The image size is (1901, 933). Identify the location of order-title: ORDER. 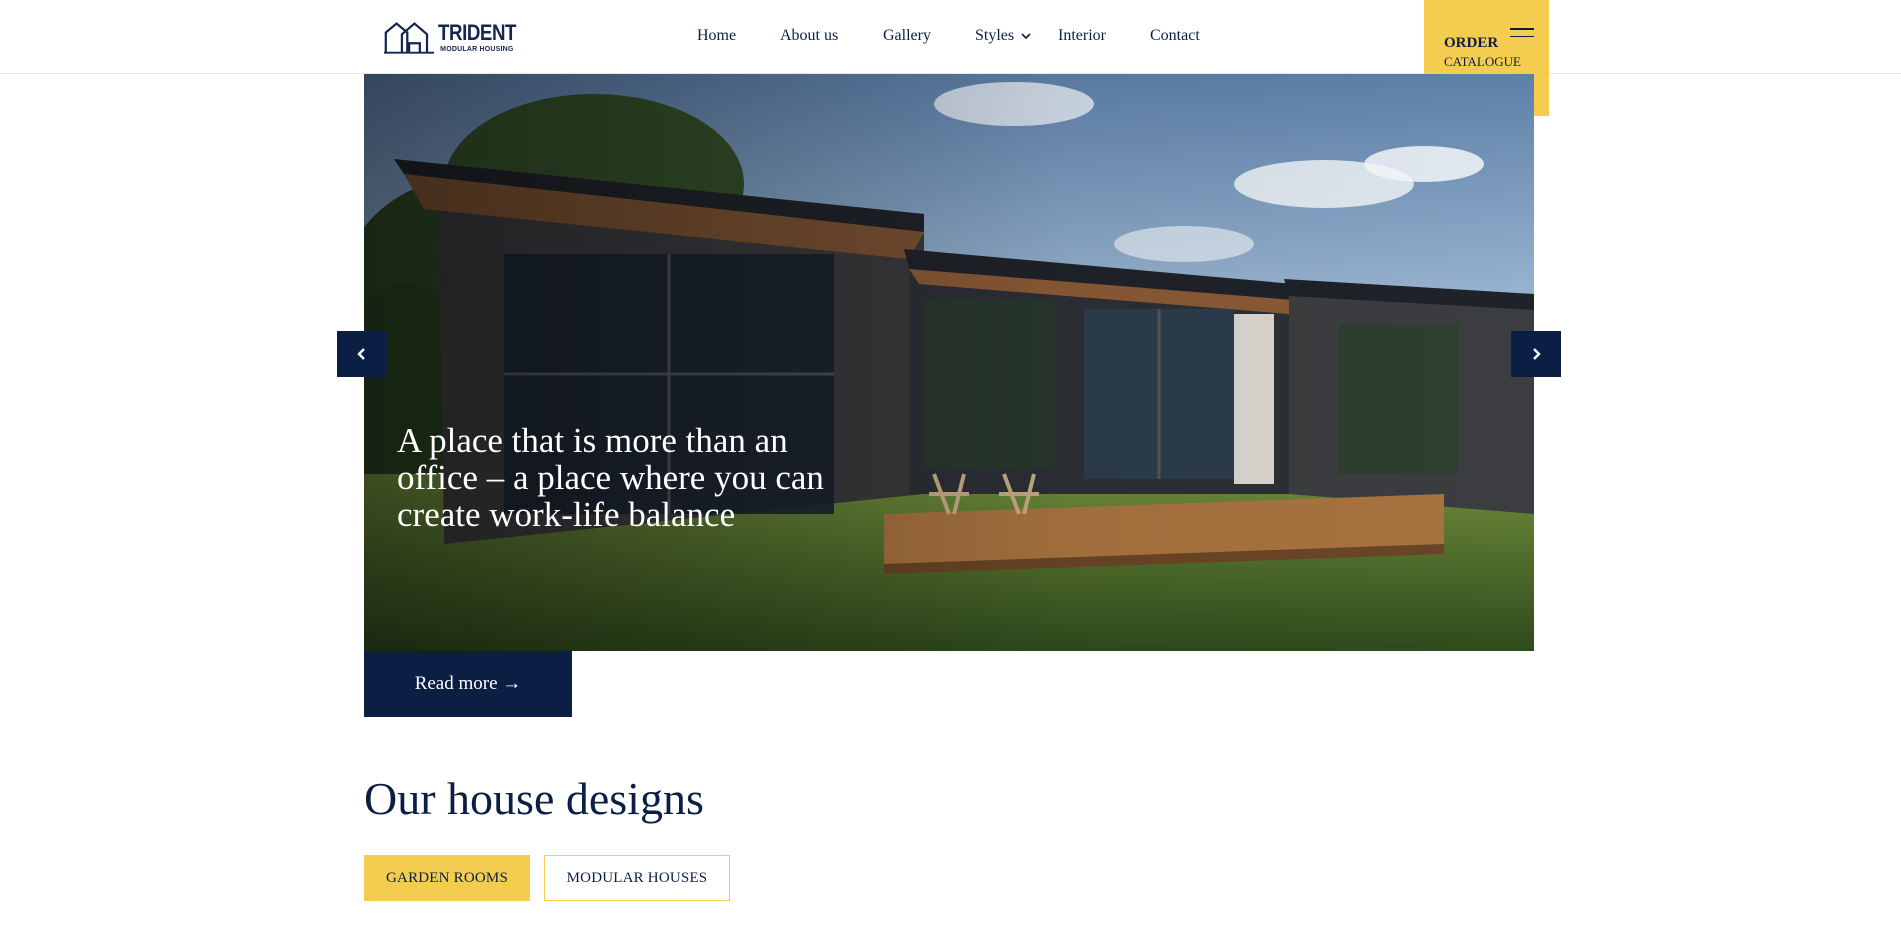
(1471, 43).